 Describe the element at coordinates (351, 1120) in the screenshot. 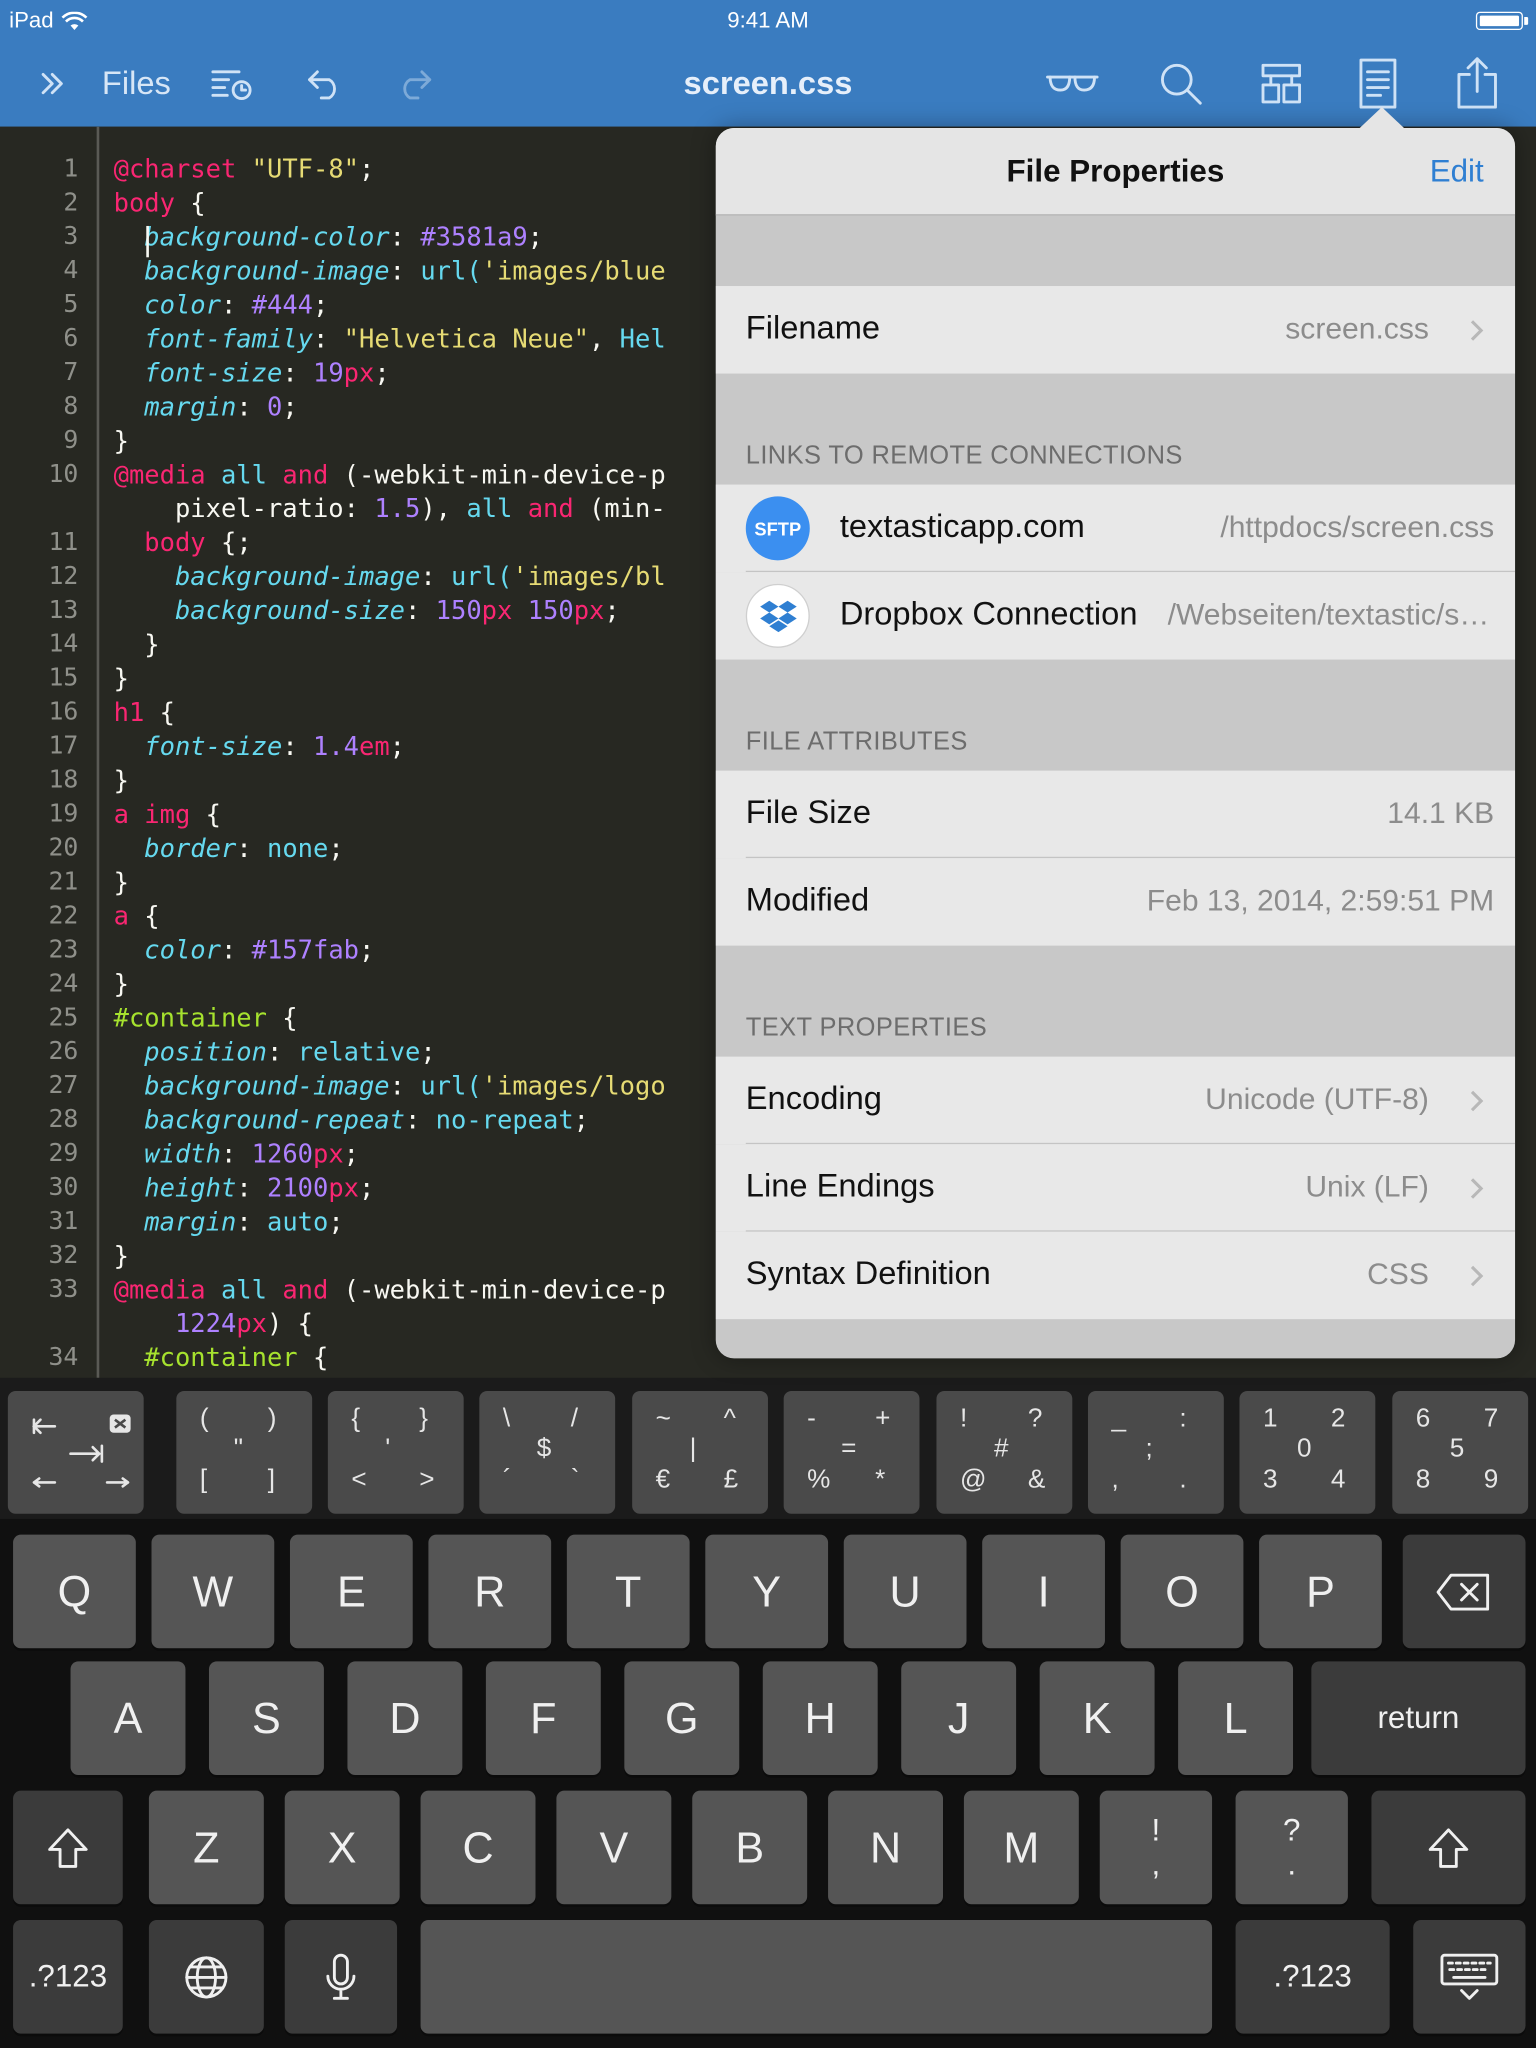

I see `code-line: background-repeat: no-repeat;` at that location.